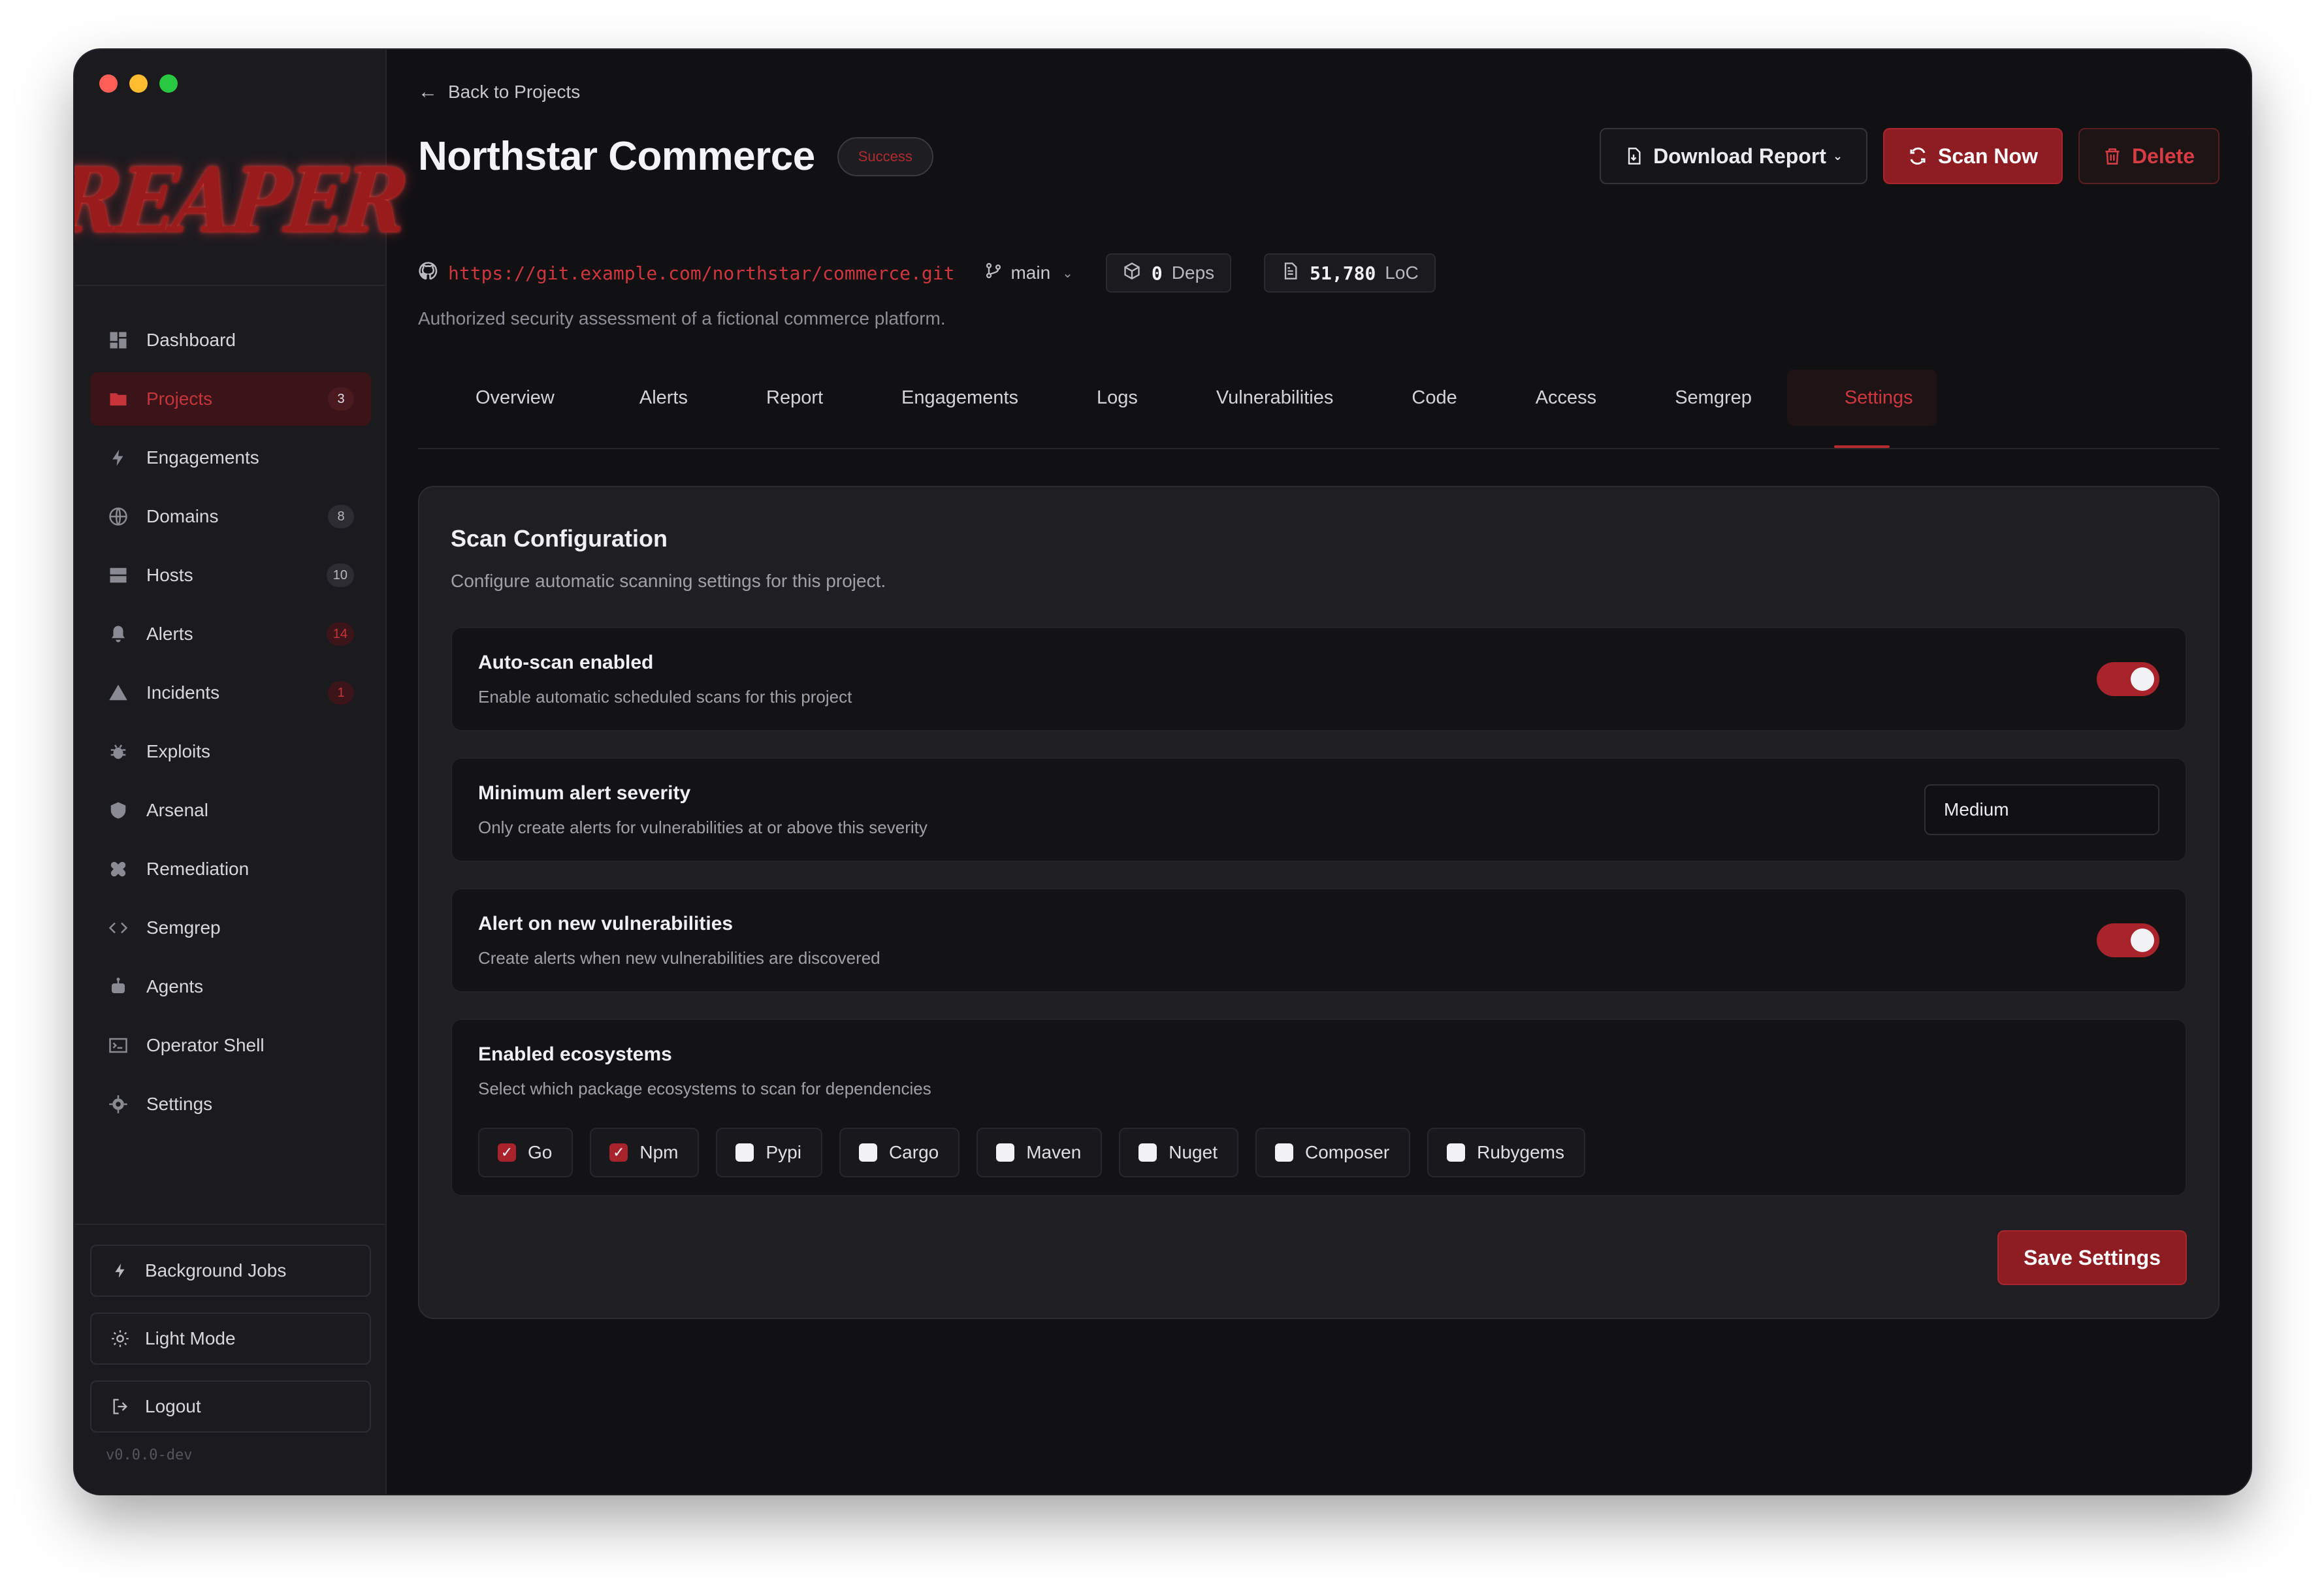  I want to click on tab-settings: Settings, so click(1861, 409).